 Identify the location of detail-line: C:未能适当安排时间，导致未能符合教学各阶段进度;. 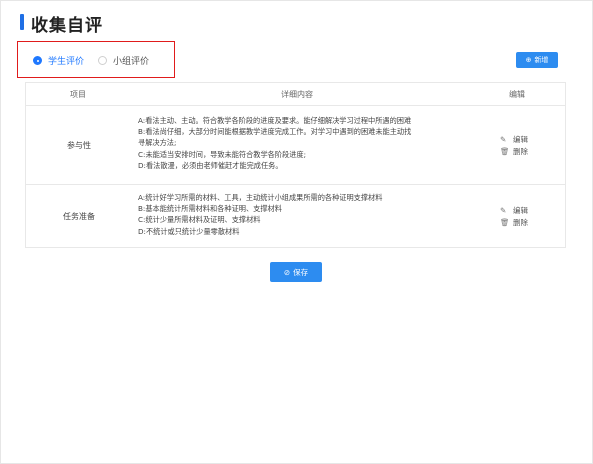
(222, 154).